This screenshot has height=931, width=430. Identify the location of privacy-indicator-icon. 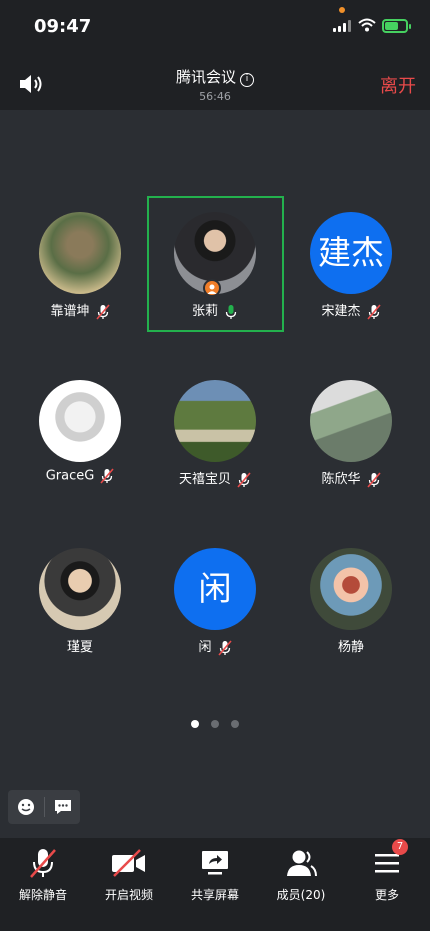
(342, 10).